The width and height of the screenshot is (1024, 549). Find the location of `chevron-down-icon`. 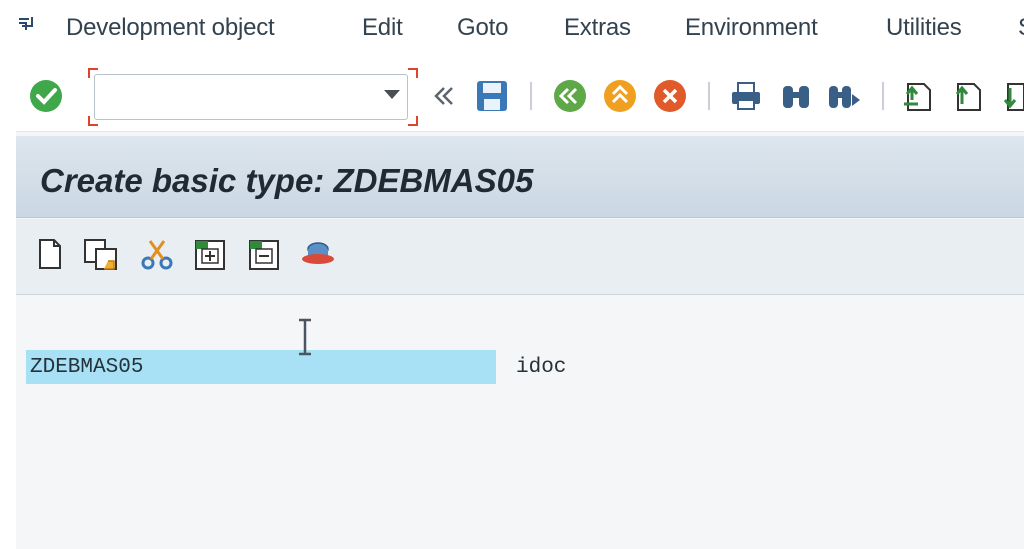

chevron-down-icon is located at coordinates (392, 94).